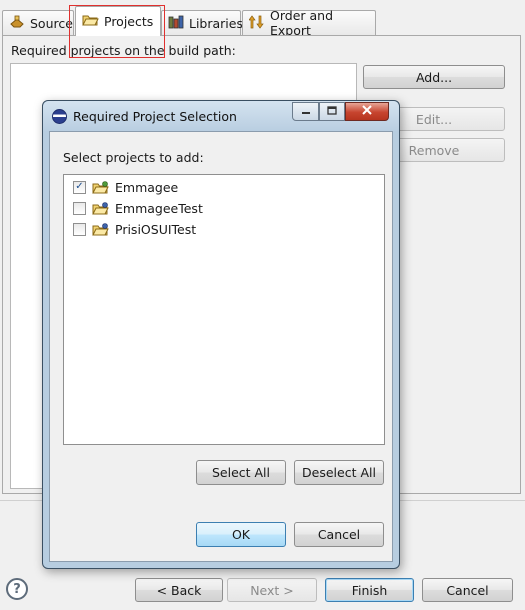 The width and height of the screenshot is (525, 610). Describe the element at coordinates (302, 23) in the screenshot. I see `tab-order-export-label: Order and Export` at that location.